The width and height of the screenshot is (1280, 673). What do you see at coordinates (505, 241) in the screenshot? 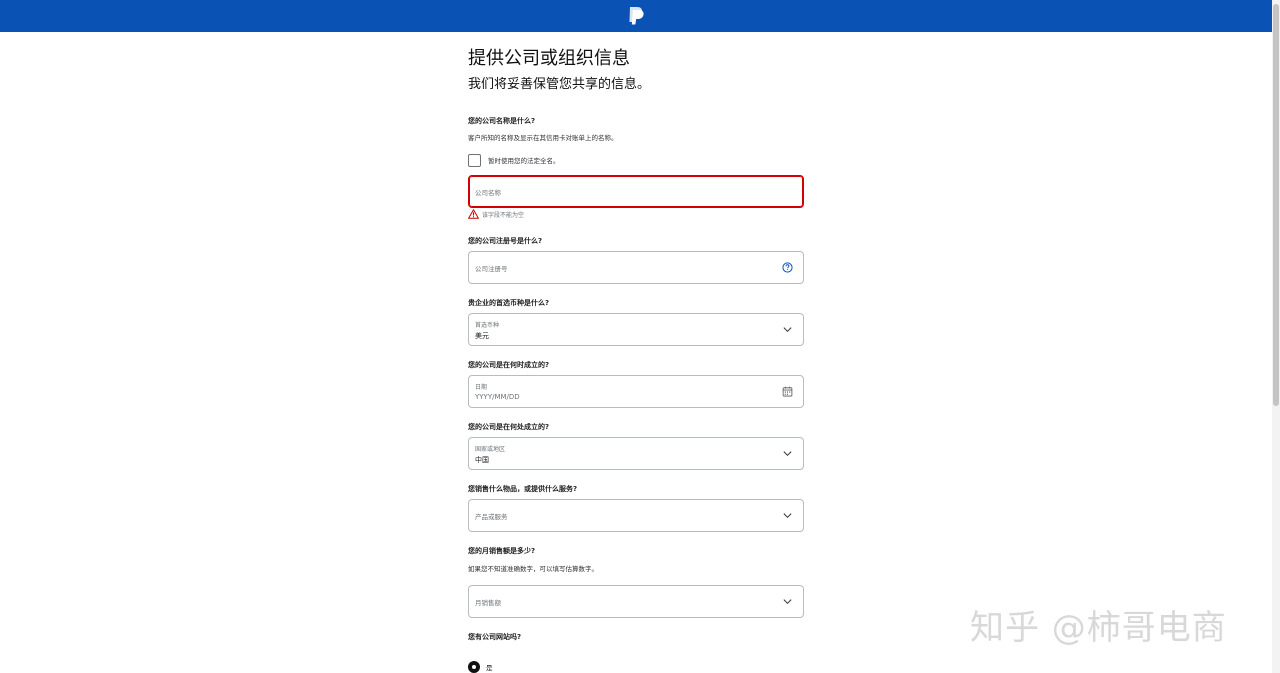
I see `registration-question: 您的公司注册号是什么?` at bounding box center [505, 241].